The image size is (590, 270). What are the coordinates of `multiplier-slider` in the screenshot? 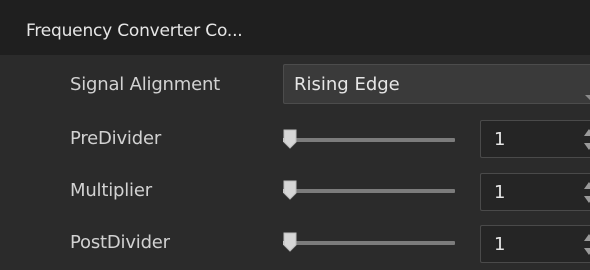 It's located at (369, 190).